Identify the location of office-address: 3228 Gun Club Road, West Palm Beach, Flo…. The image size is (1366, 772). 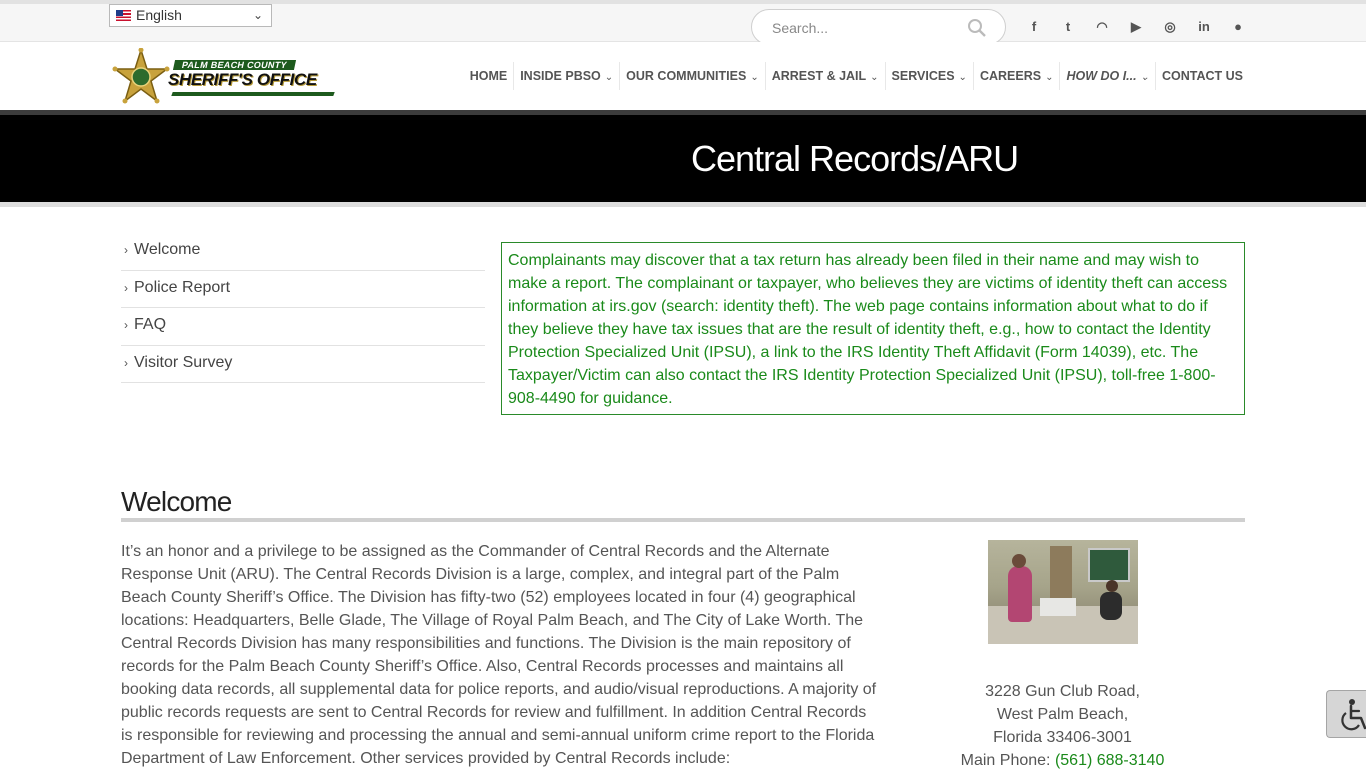
(1062, 726).